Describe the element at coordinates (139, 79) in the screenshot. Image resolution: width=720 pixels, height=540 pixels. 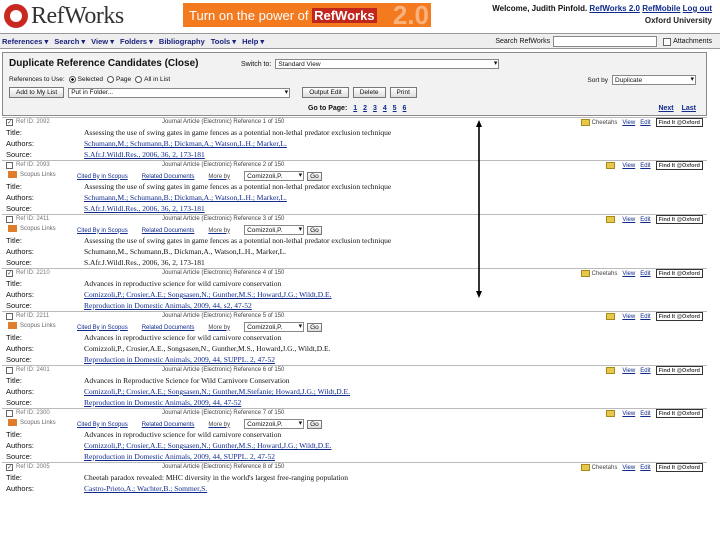
I see `radio-all` at that location.